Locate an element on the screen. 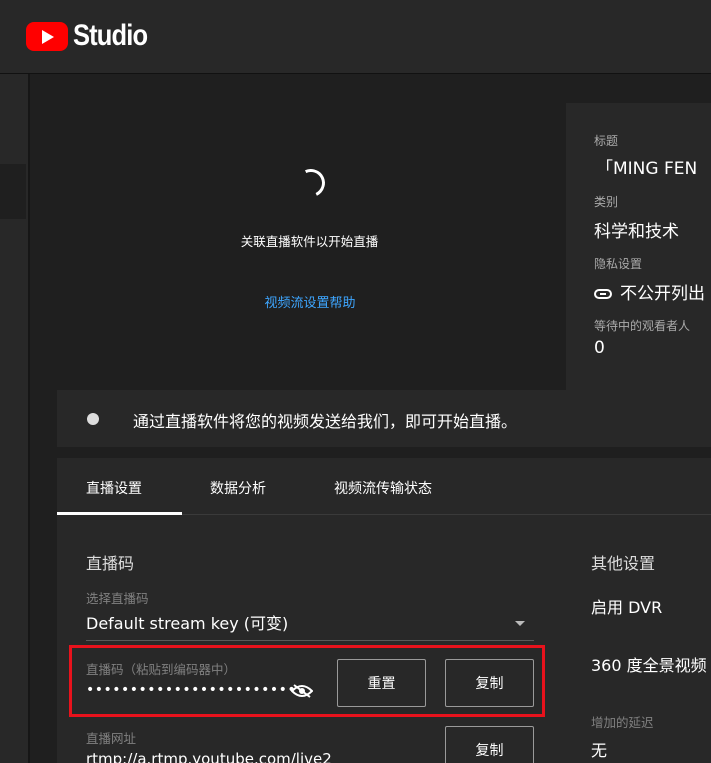  stream-setup-help-link: 视频流设置帮助 is located at coordinates (310, 301).